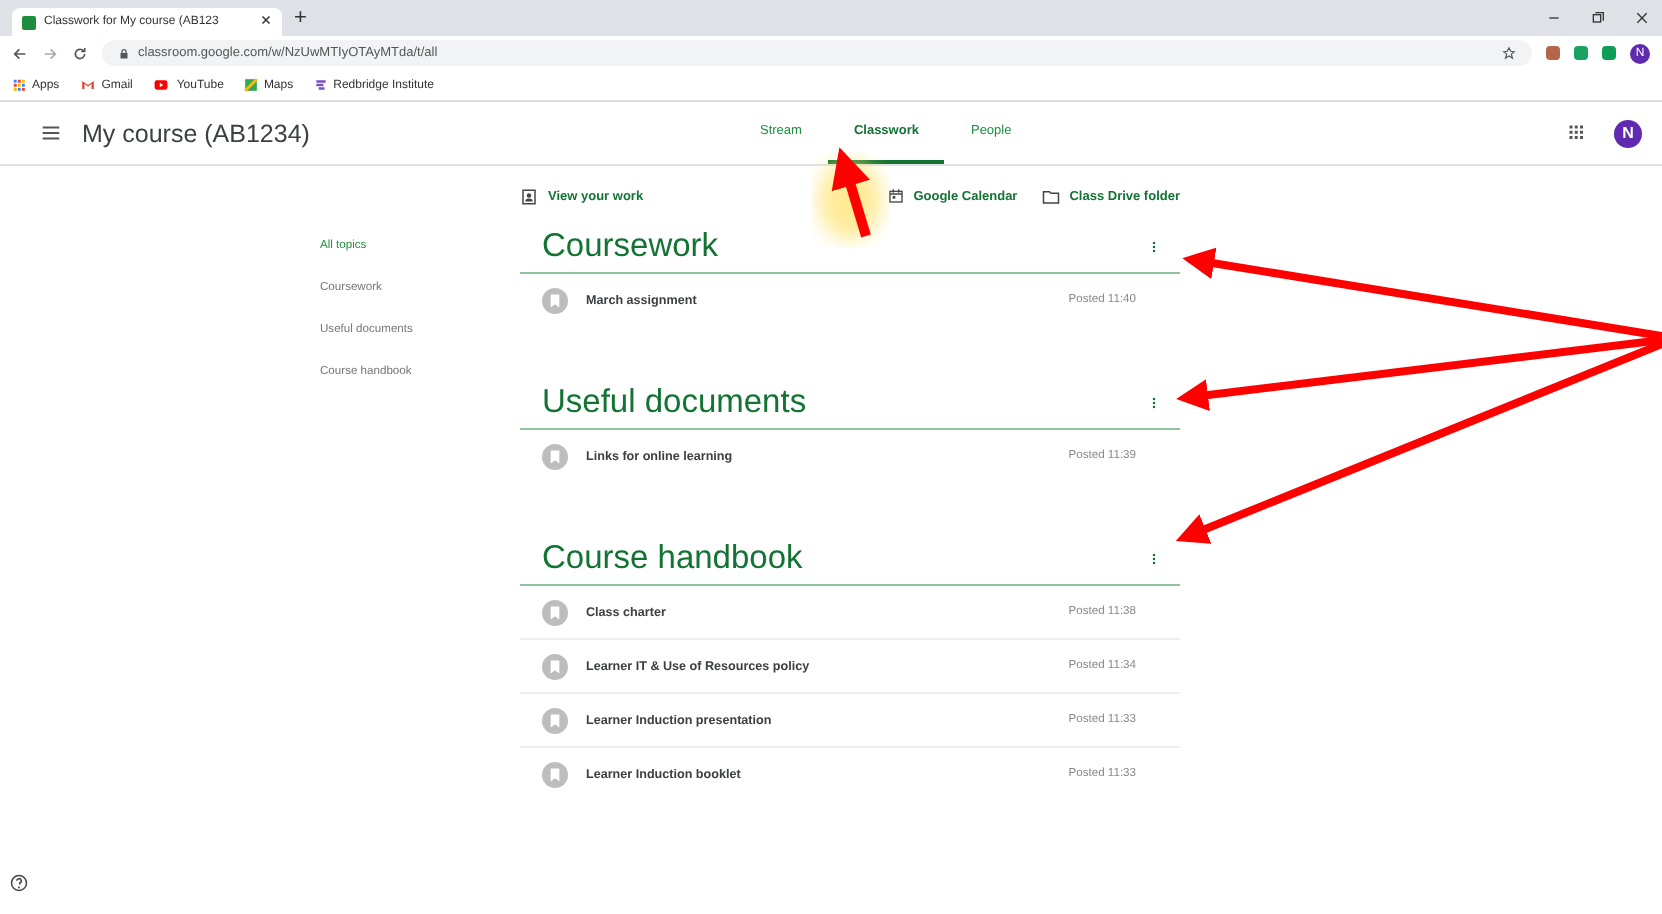 The width and height of the screenshot is (1662, 914). I want to click on annotation-arrow, so click(851, 192).